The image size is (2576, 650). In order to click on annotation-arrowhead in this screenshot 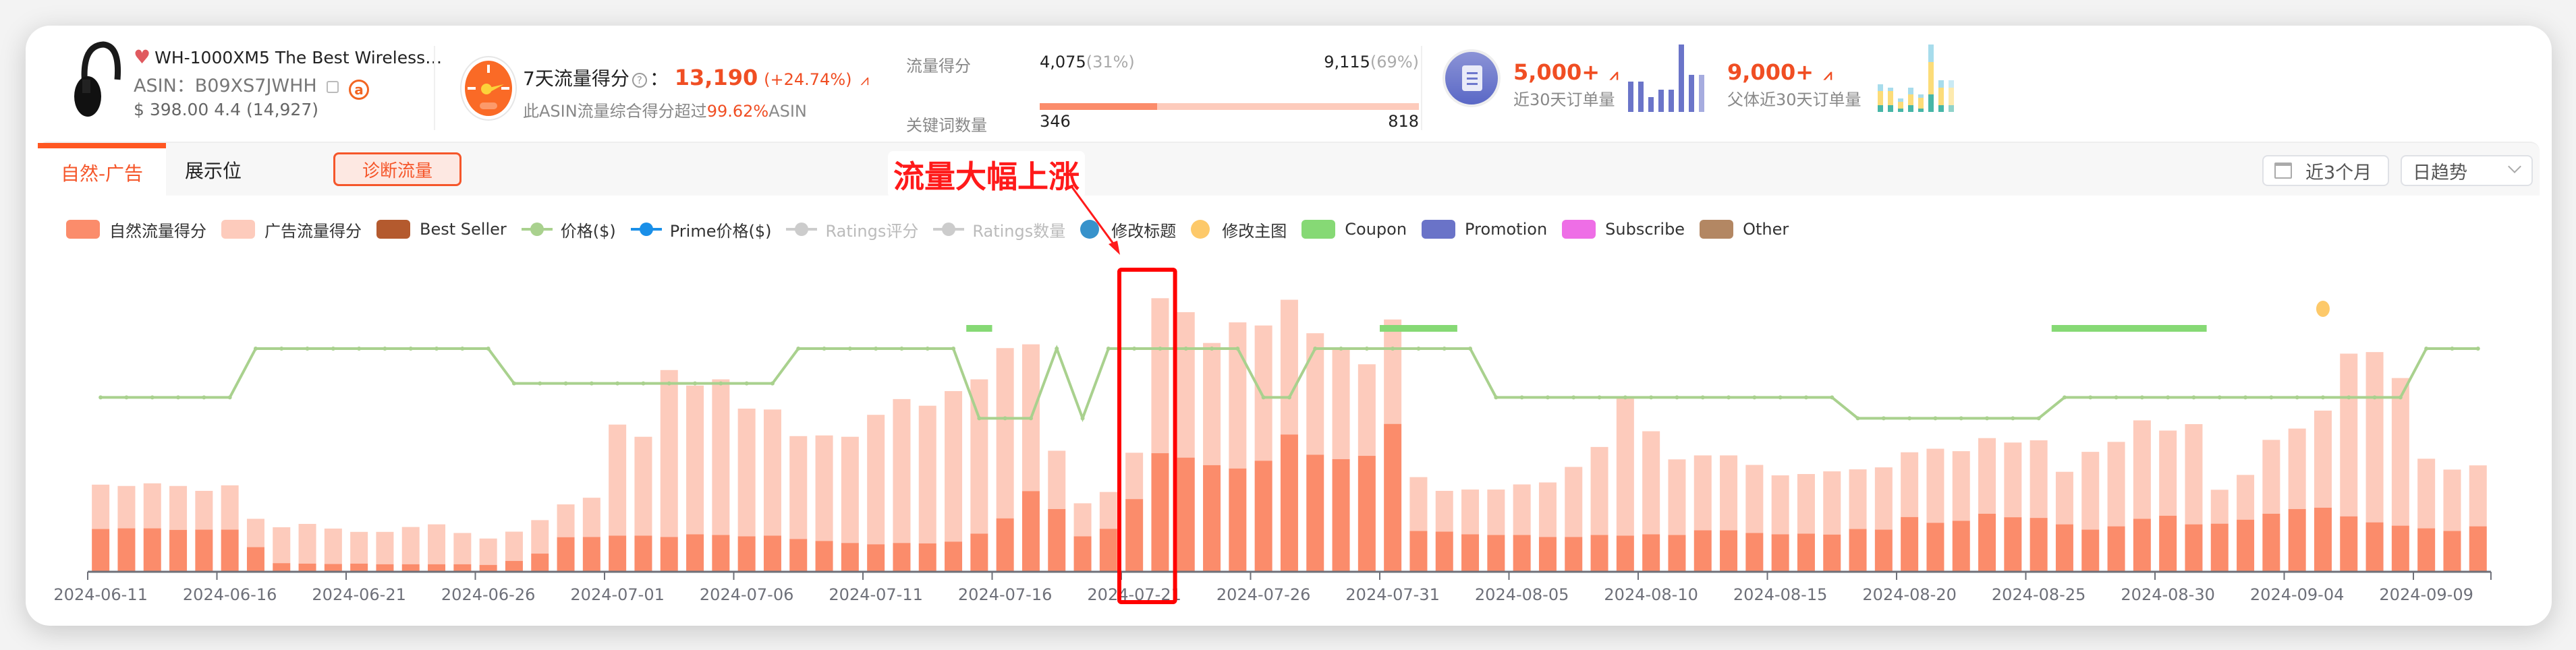, I will do `click(1114, 248)`.